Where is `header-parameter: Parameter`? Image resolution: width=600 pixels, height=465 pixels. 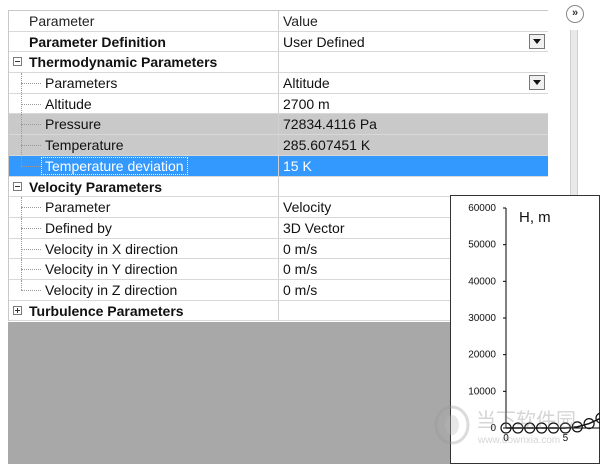
header-parameter: Parameter is located at coordinates (144, 21).